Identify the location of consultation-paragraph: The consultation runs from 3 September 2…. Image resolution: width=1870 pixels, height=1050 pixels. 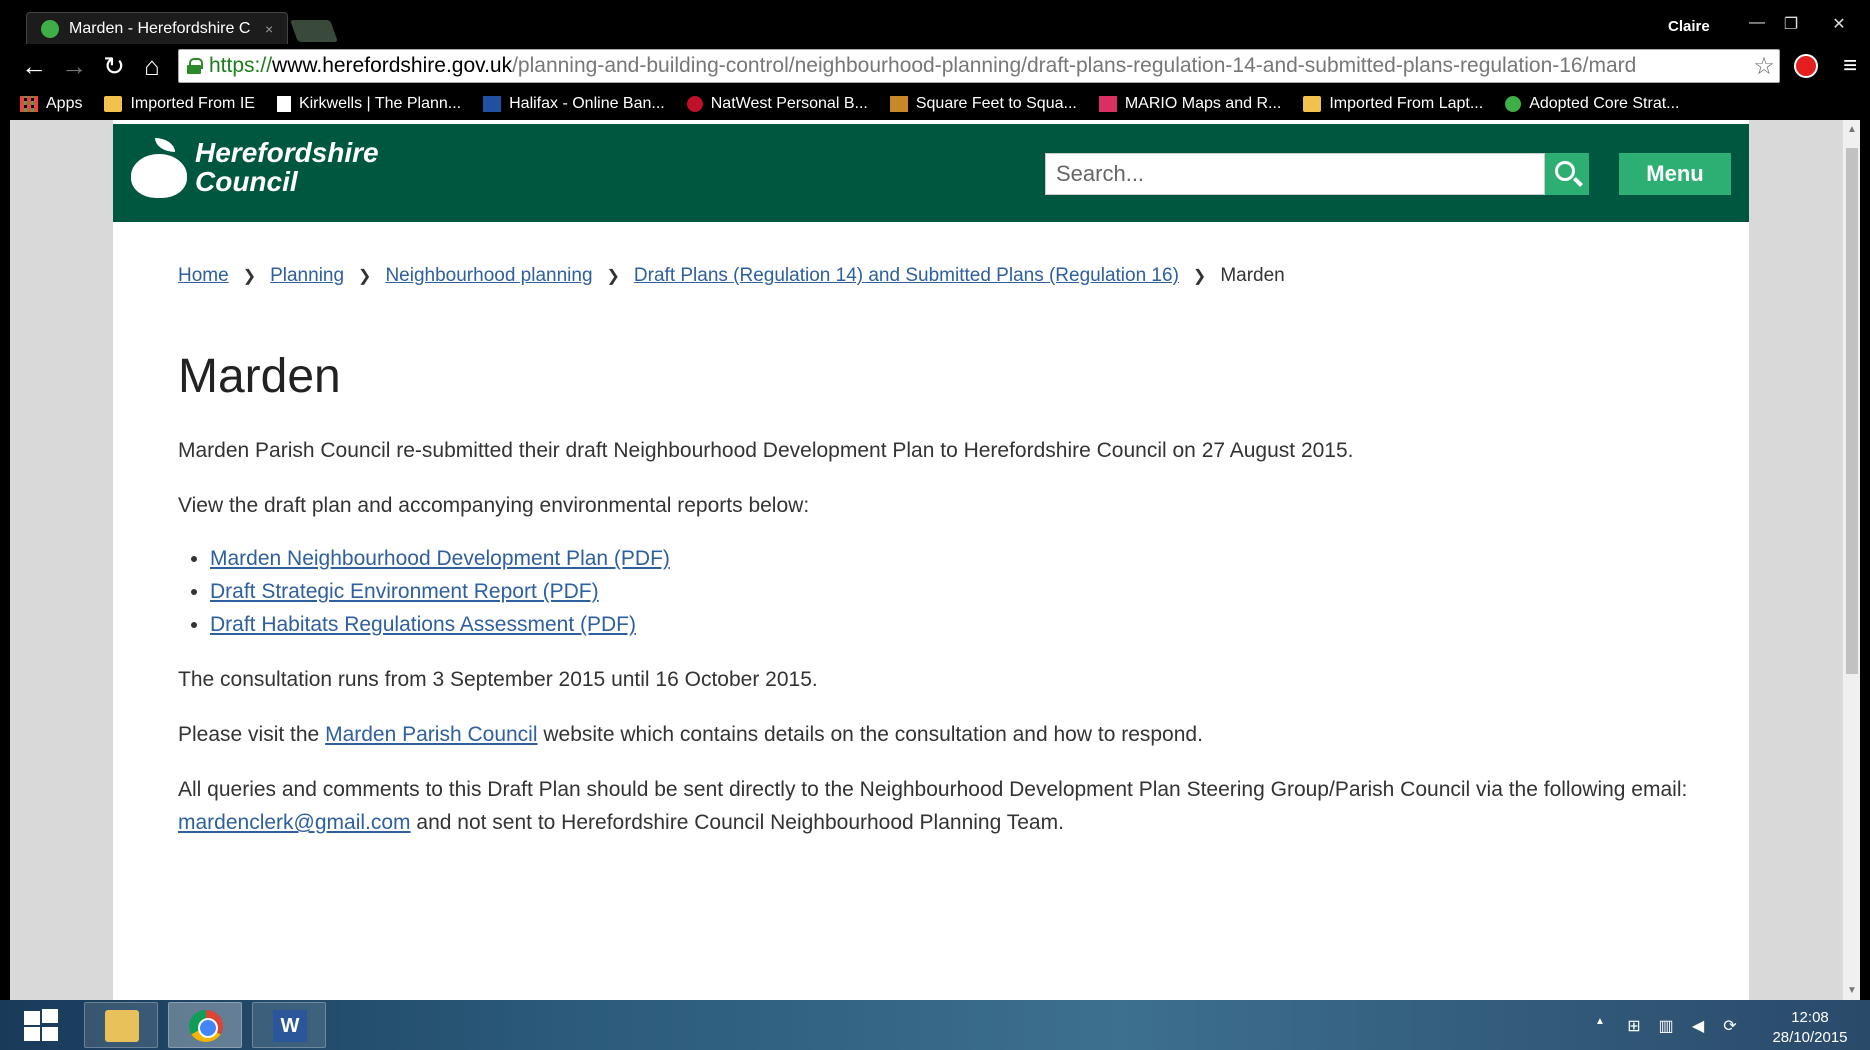
(498, 679).